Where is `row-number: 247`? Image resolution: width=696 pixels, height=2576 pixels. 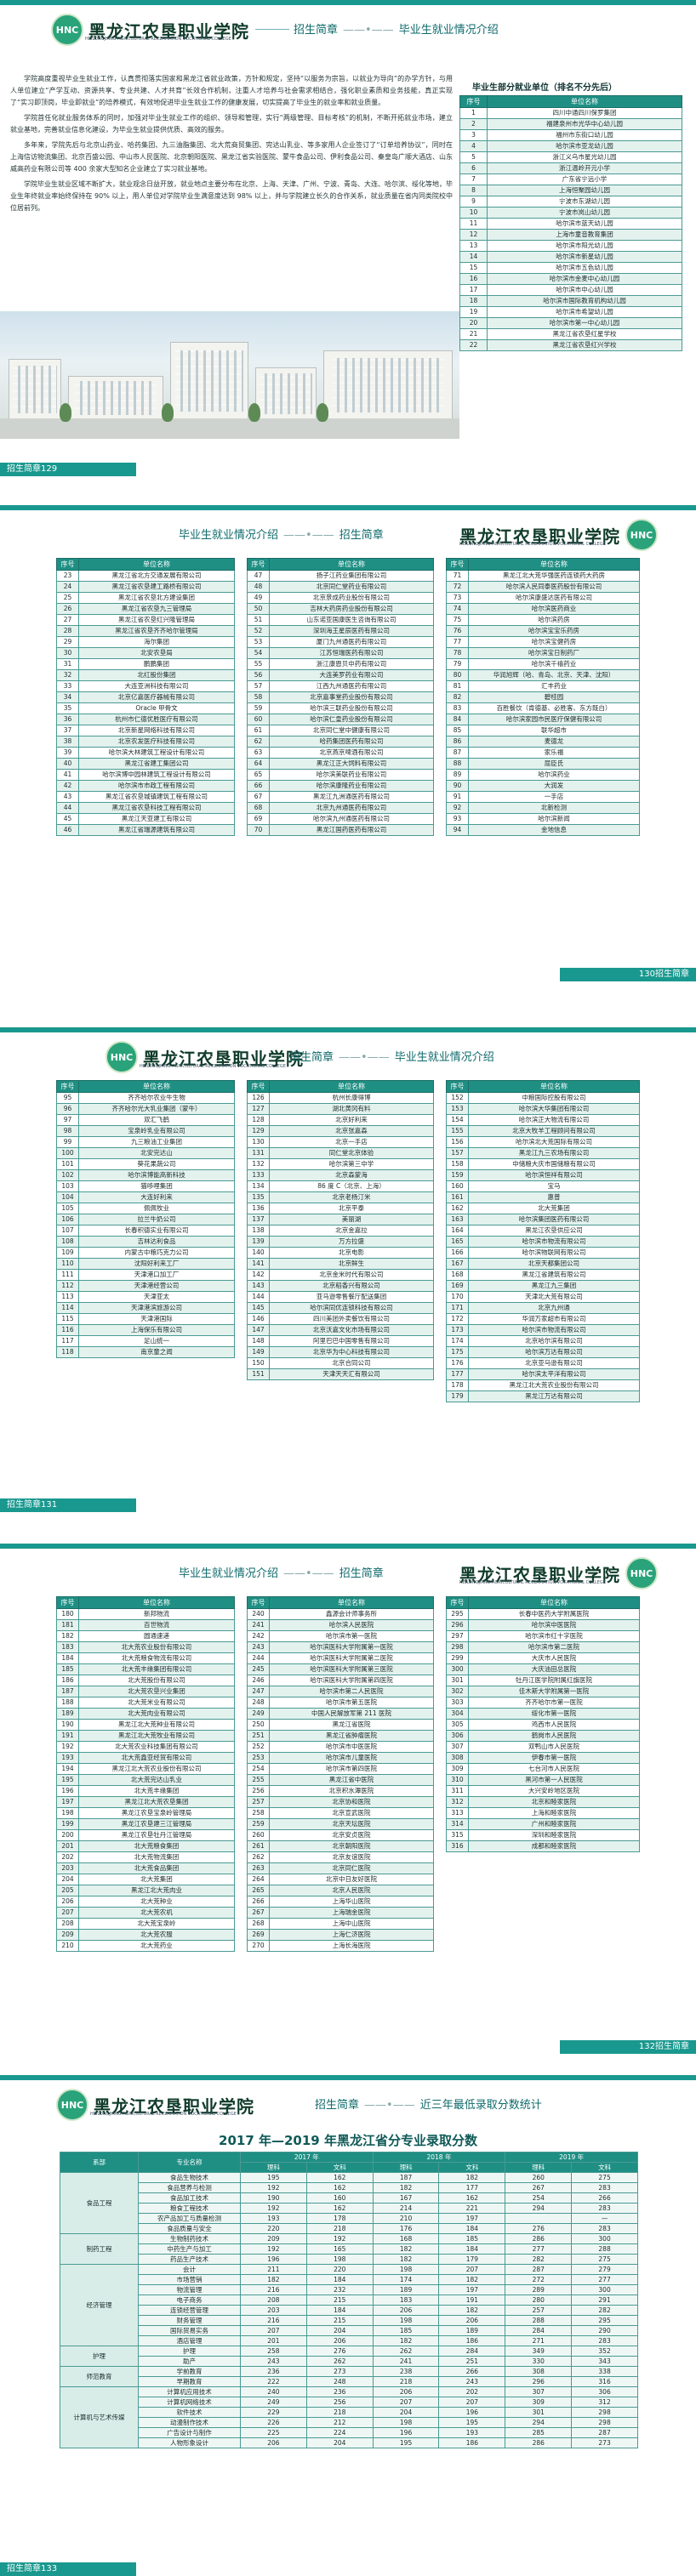
row-number: 247 is located at coordinates (258, 1691).